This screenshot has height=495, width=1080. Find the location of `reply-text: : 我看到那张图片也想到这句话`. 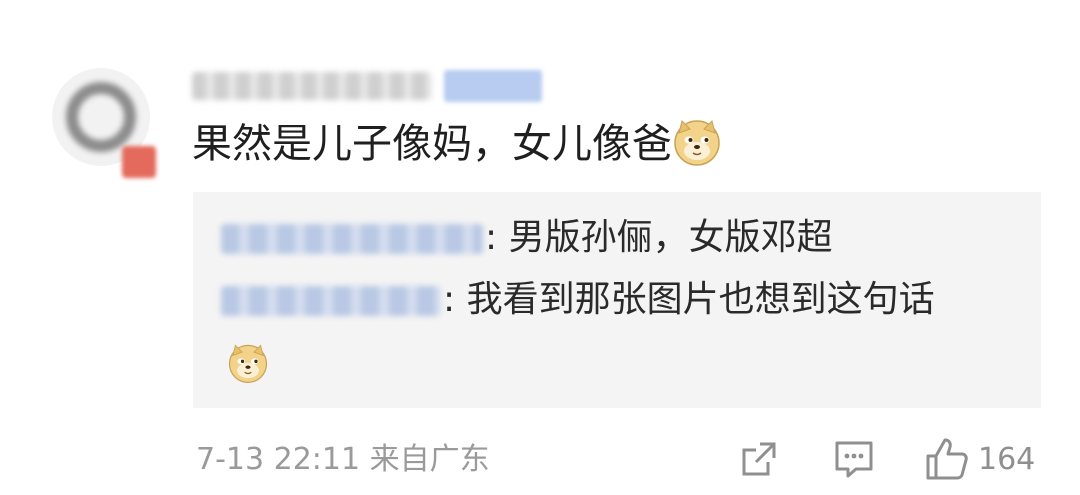

reply-text: : 我看到那张图片也想到这句话 is located at coordinates (689, 299).